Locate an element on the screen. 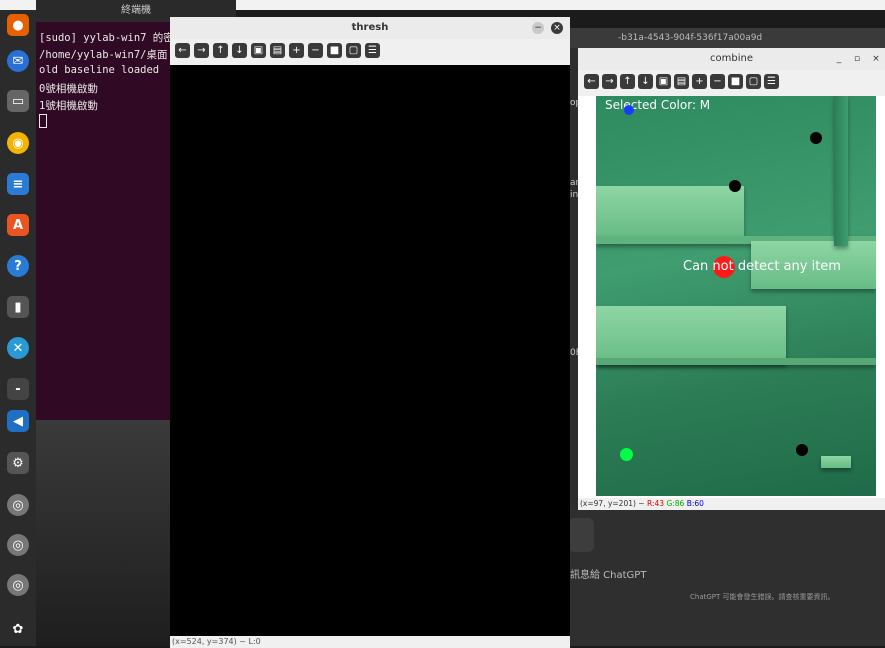 This screenshot has width=885, height=648. disc-icon-3: ◎ is located at coordinates (18, 585).